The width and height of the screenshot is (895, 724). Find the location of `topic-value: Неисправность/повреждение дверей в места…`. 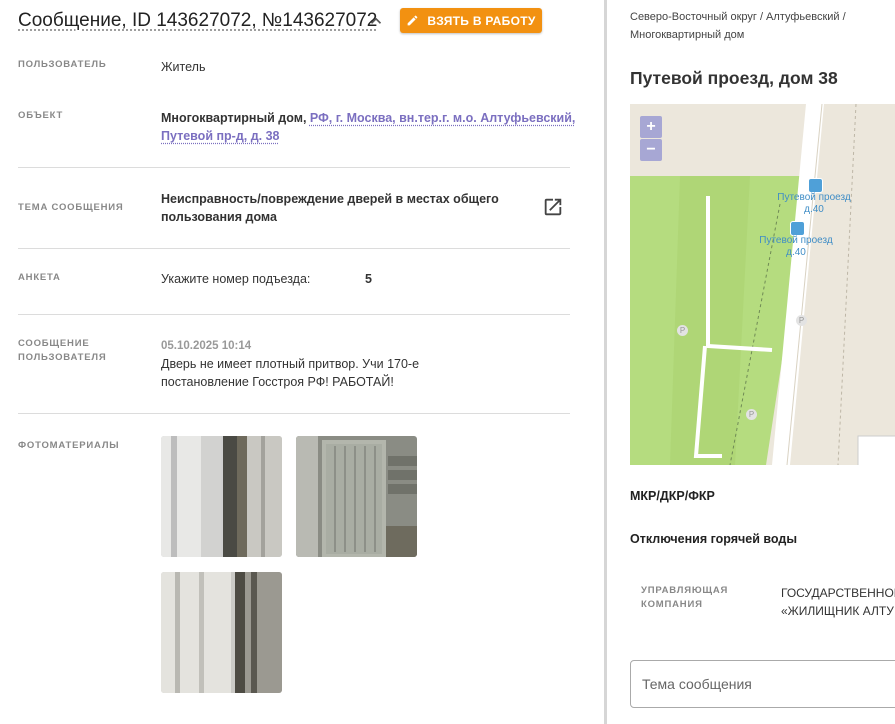

topic-value: Неисправность/повреждение дверей в места… is located at coordinates (341, 208).